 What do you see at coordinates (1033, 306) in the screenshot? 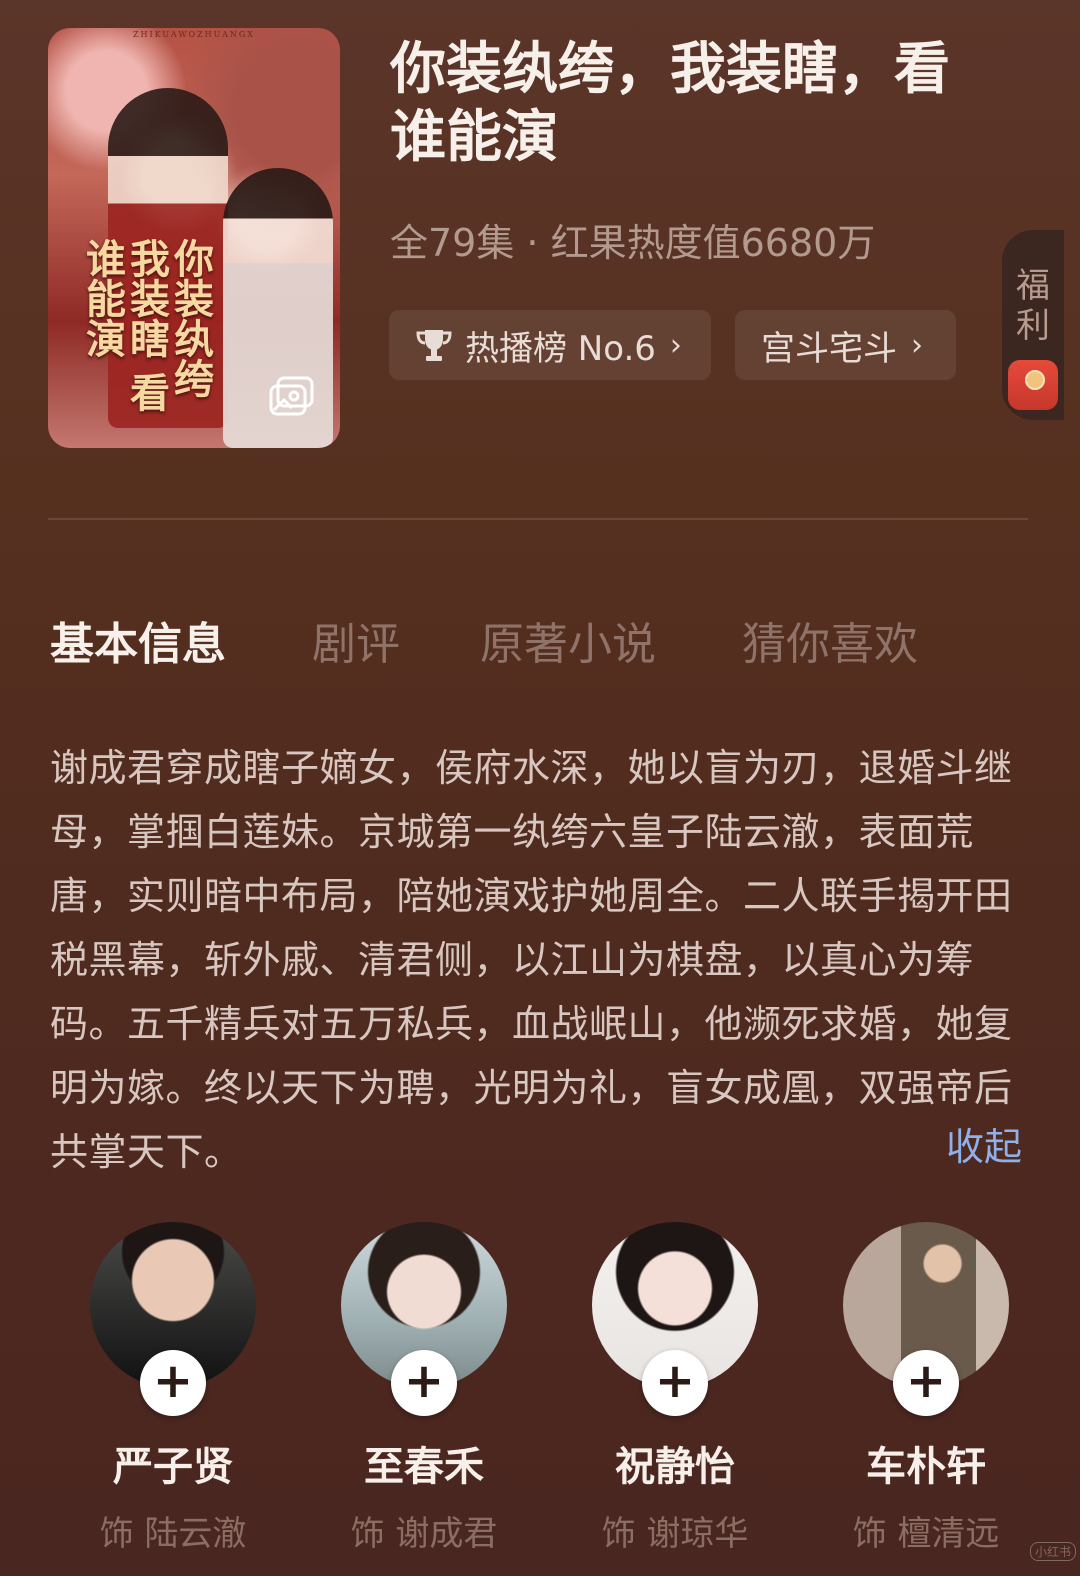
I see `welfare-label: 福利` at bounding box center [1033, 306].